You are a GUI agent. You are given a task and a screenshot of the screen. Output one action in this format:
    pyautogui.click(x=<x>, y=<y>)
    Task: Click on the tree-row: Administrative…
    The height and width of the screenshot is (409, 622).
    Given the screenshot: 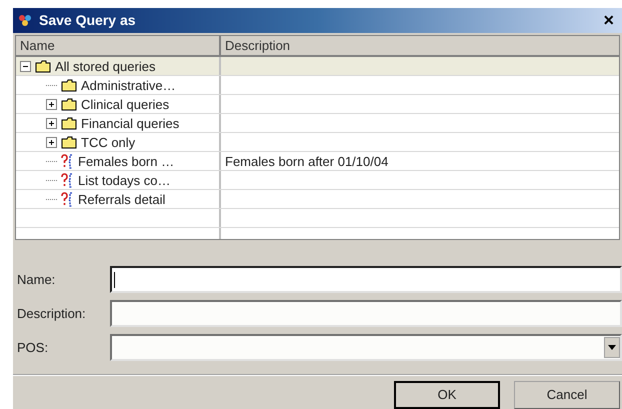 What is the action you would take?
    pyautogui.click(x=317, y=86)
    